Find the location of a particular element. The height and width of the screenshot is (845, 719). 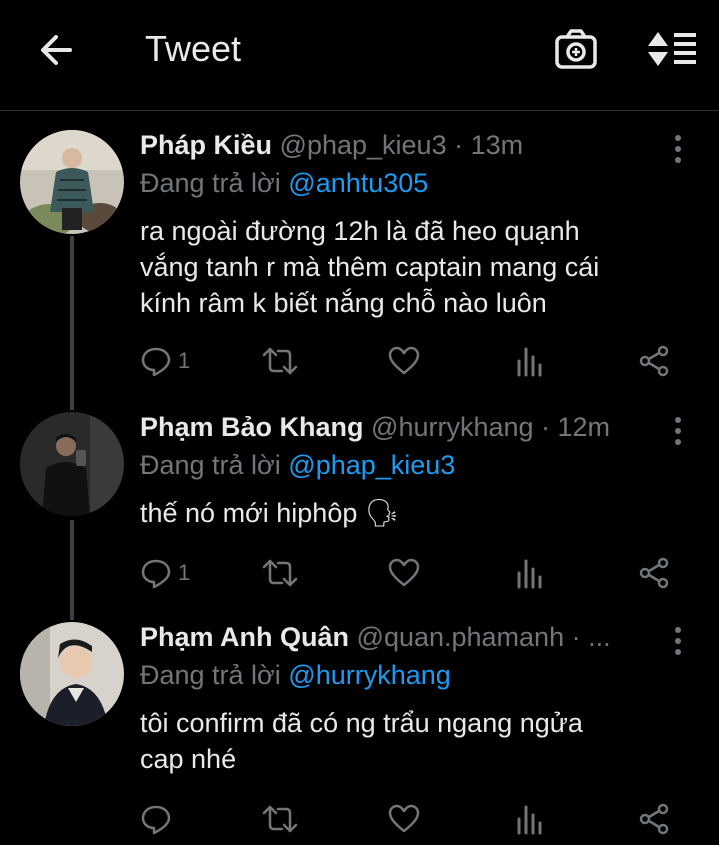

replying-to: Đang trả lời @anhtu305 is located at coordinates (284, 183).